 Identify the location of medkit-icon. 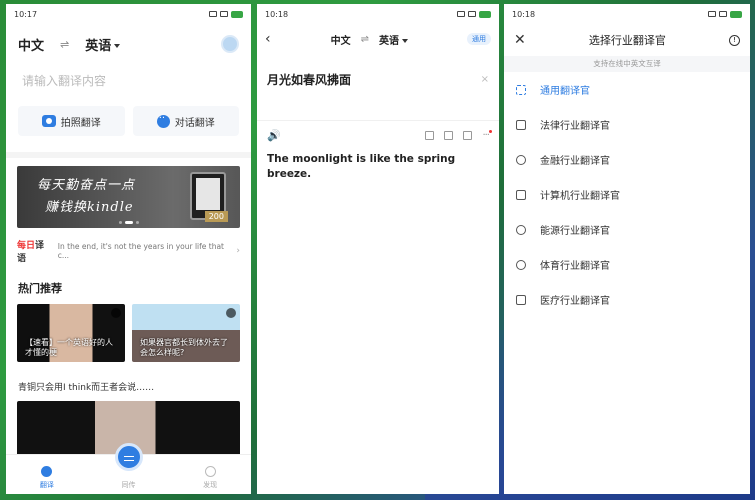
(521, 299).